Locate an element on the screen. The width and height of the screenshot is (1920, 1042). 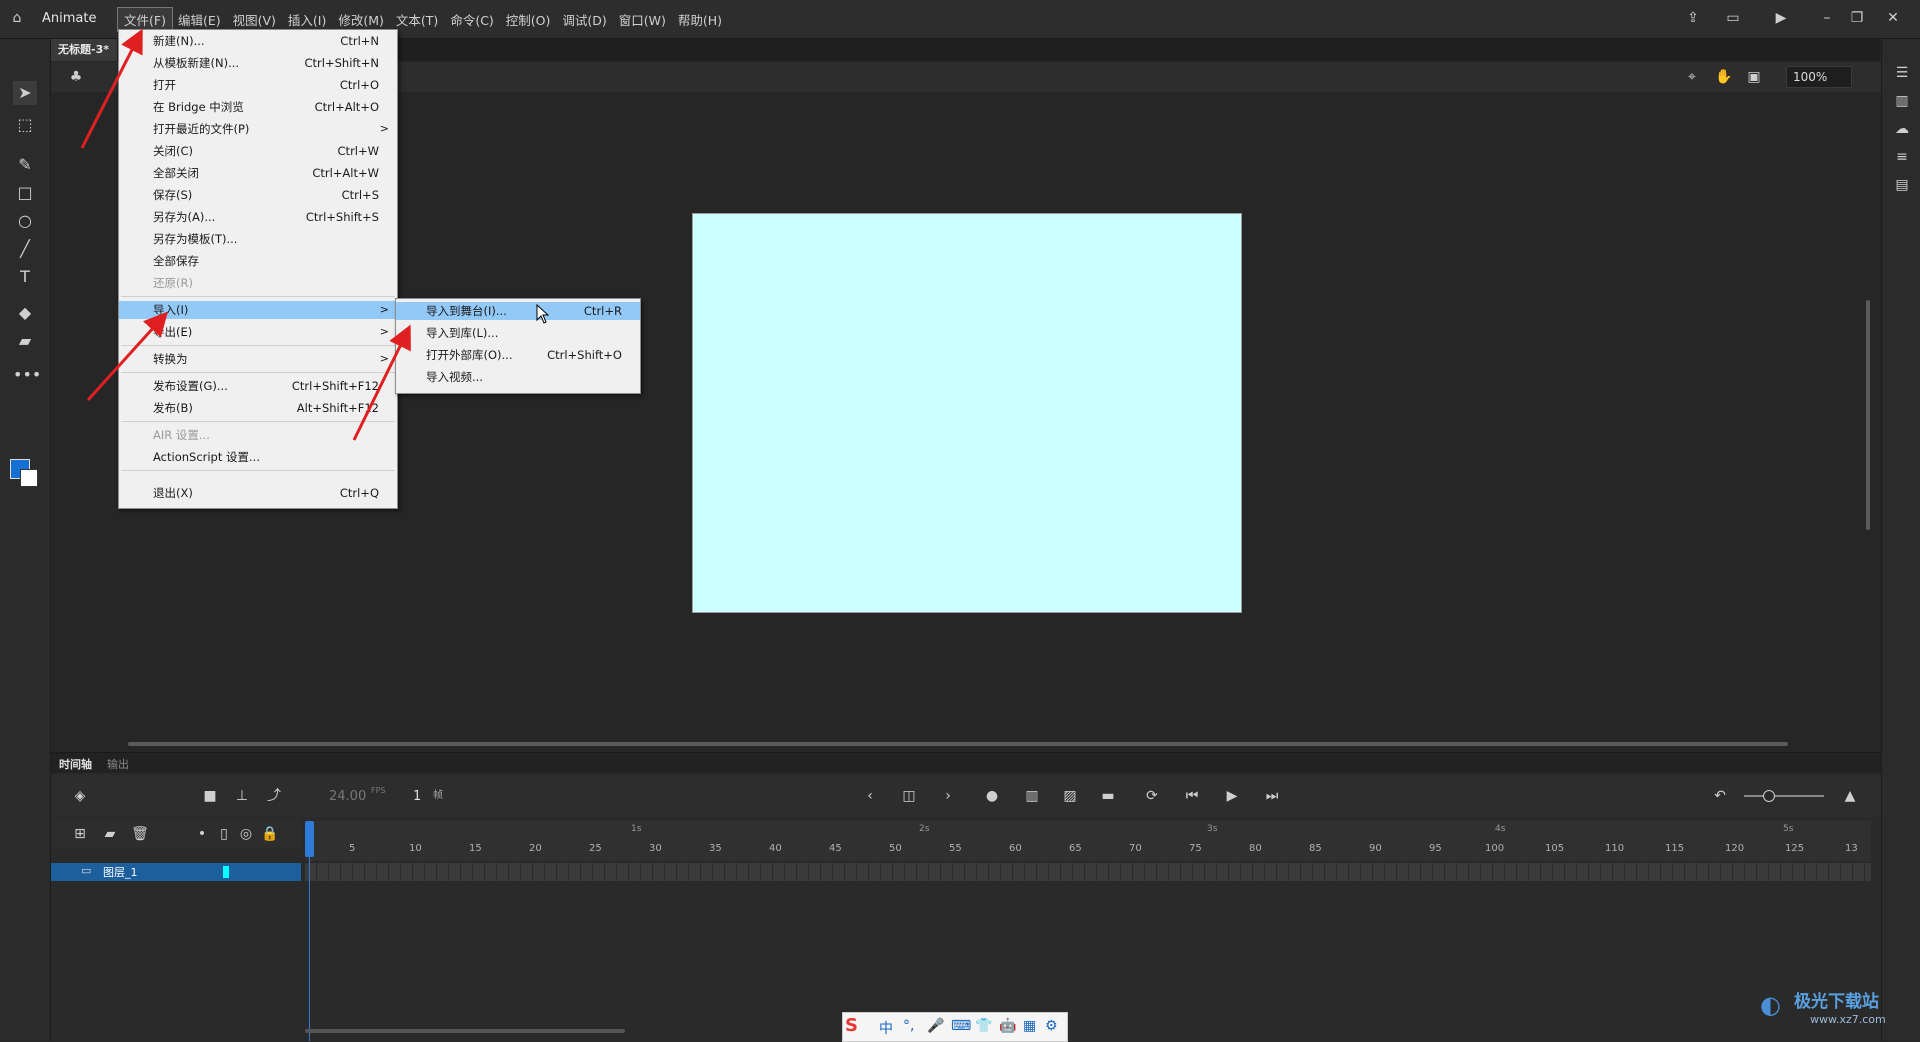
layer-name: 图层_1 is located at coordinates (120, 872).